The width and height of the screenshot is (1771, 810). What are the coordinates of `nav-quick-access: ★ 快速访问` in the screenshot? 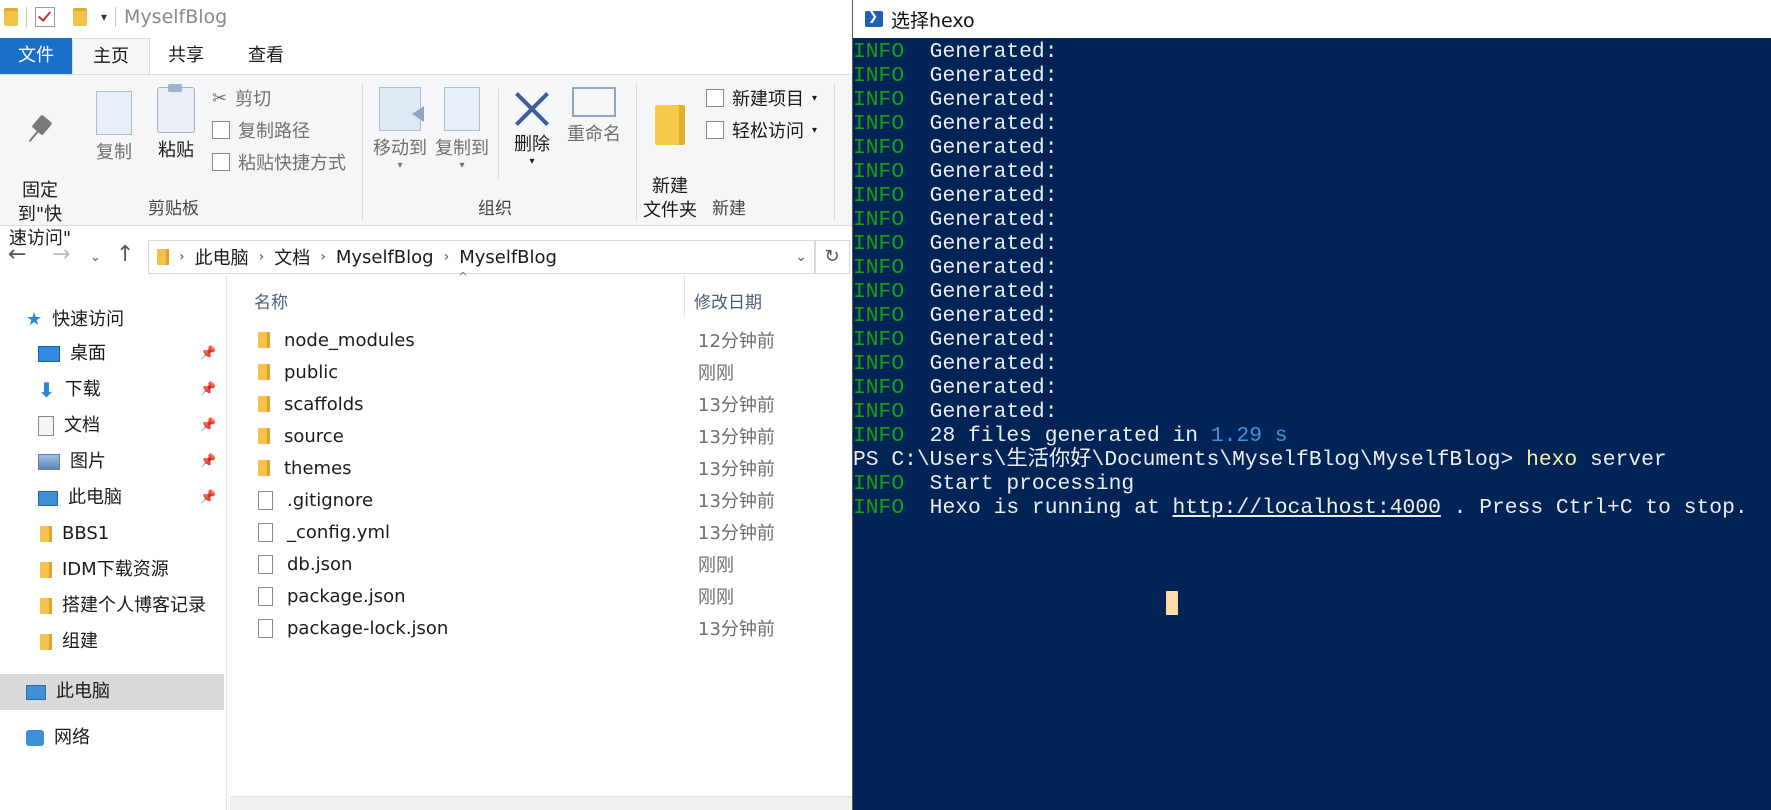 It's located at (75, 320).